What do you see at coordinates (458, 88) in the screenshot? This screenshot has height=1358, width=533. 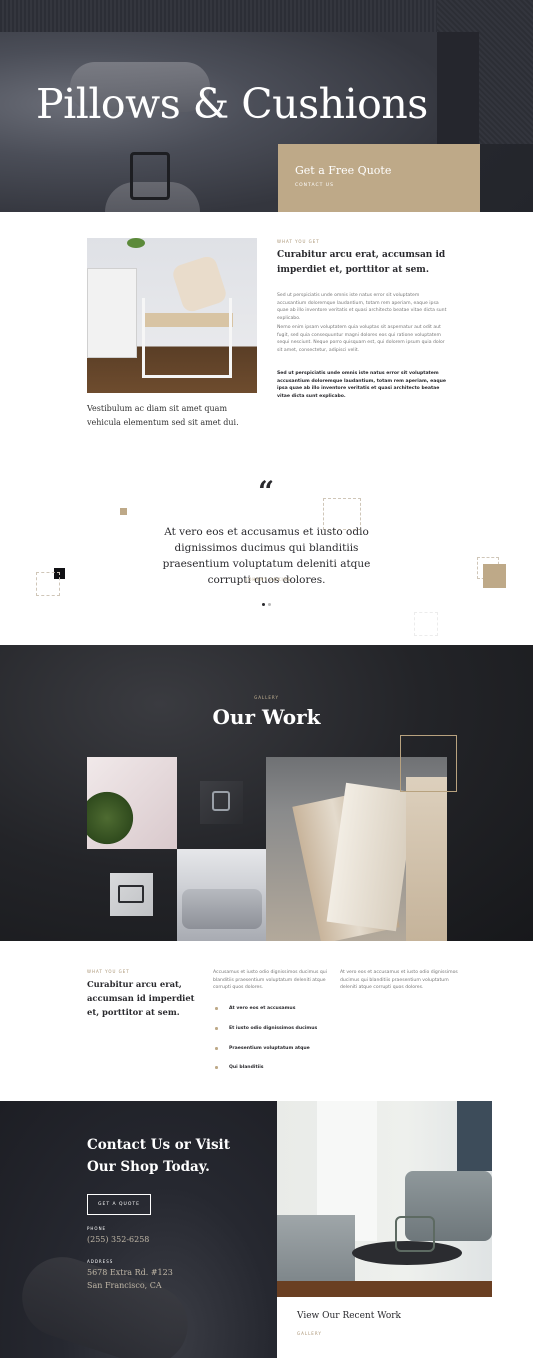 I see `hero-dark-band` at bounding box center [458, 88].